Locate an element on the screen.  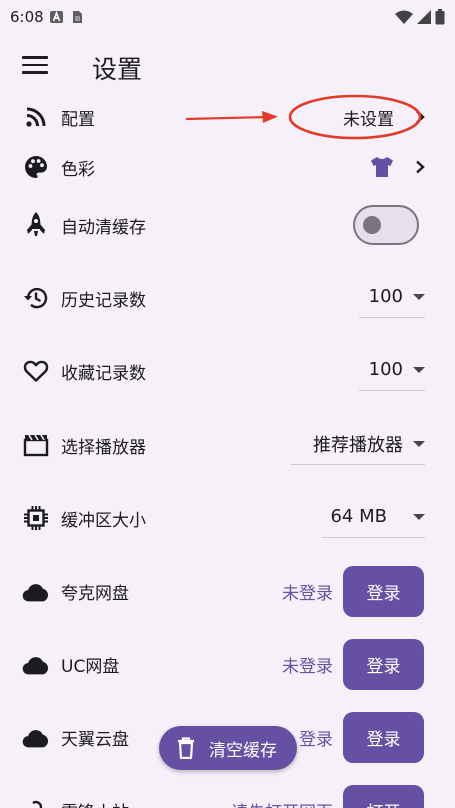
player-dropdown: 推荐播放器 is located at coordinates (358, 444).